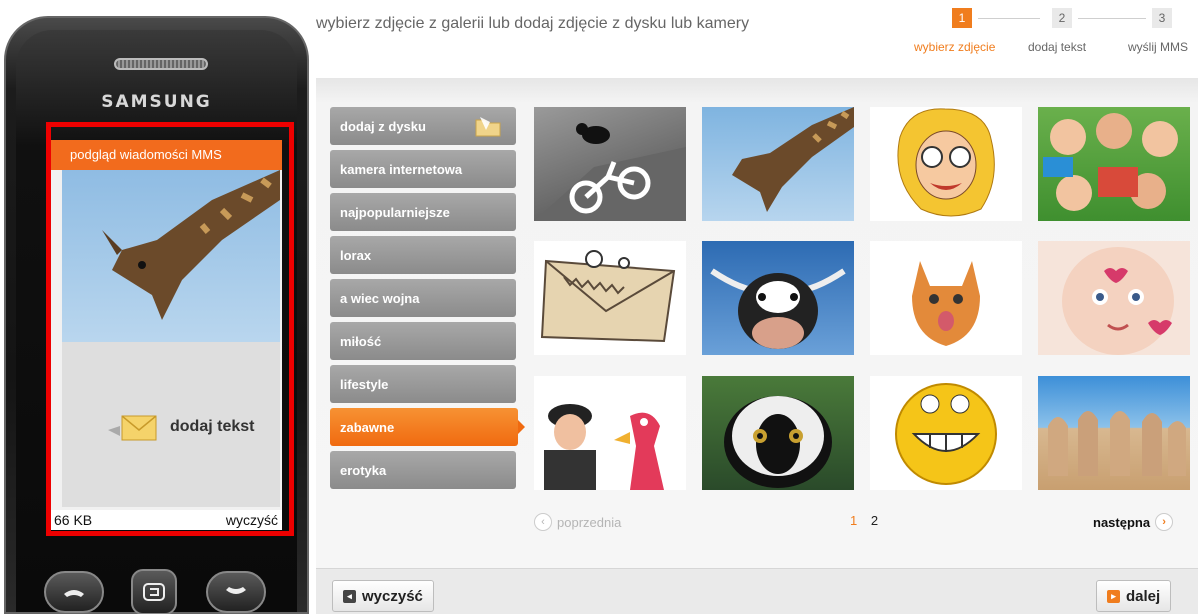 The width and height of the screenshot is (1198, 614). What do you see at coordinates (361, 341) in the screenshot?
I see `category-label: miłość` at bounding box center [361, 341].